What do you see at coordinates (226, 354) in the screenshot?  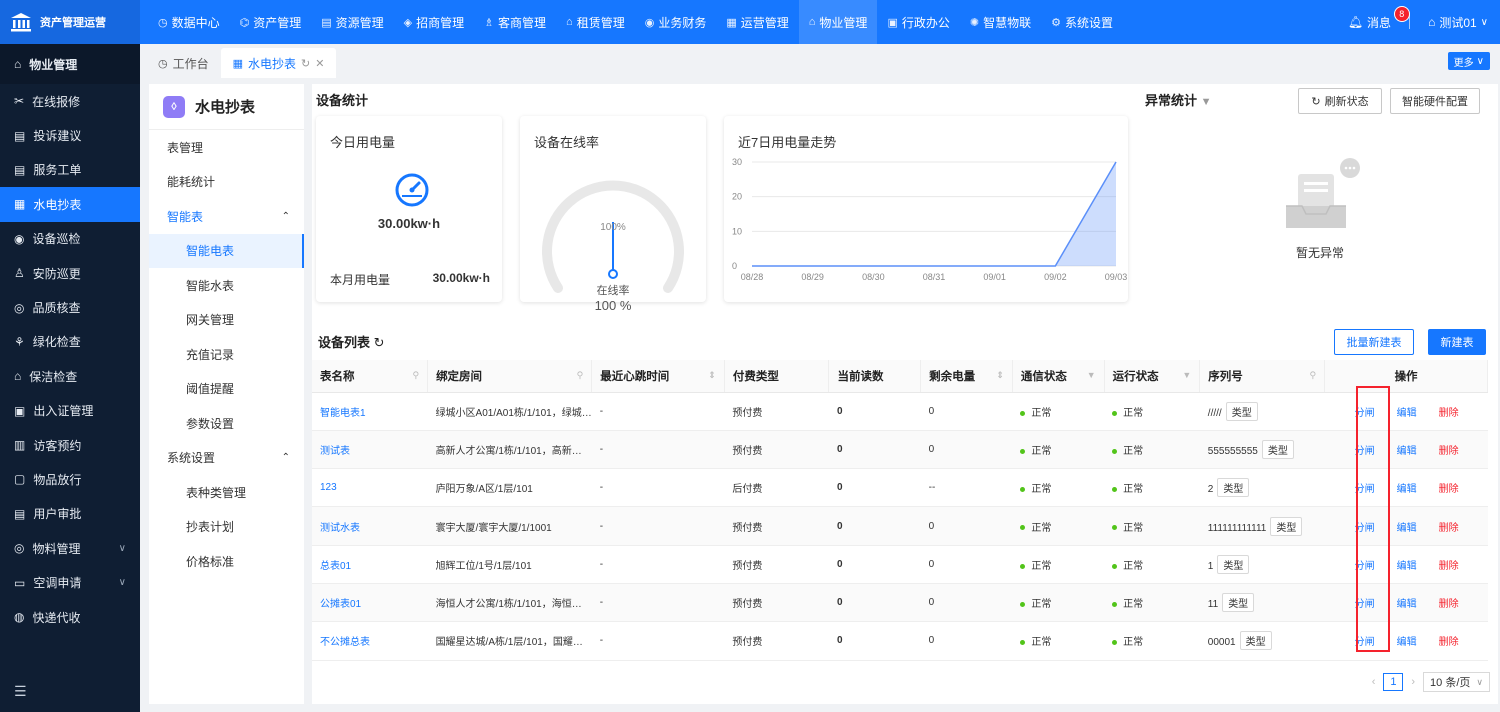 I see `subnav-item: 充值记录` at bounding box center [226, 354].